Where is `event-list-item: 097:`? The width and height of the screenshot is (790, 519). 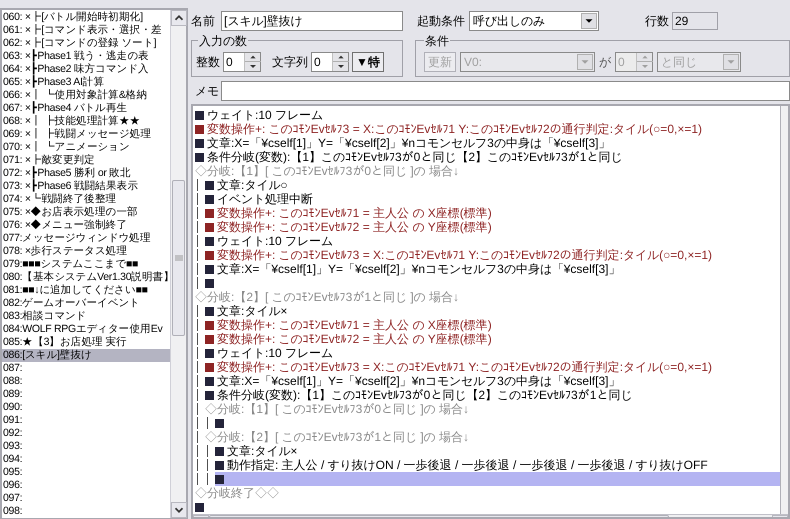 event-list-item: 097: is located at coordinates (86, 498).